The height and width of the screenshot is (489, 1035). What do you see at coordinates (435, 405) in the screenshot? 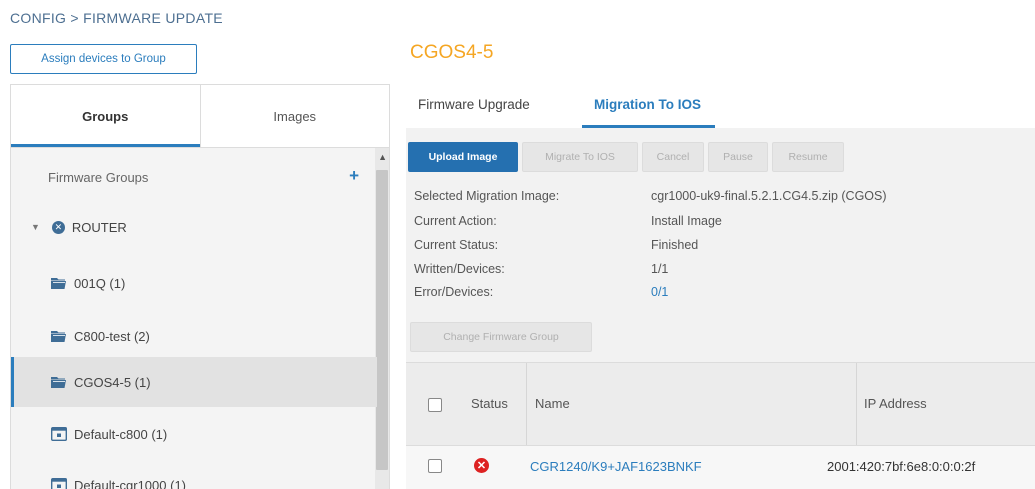
I see `select-all-checkbox` at bounding box center [435, 405].